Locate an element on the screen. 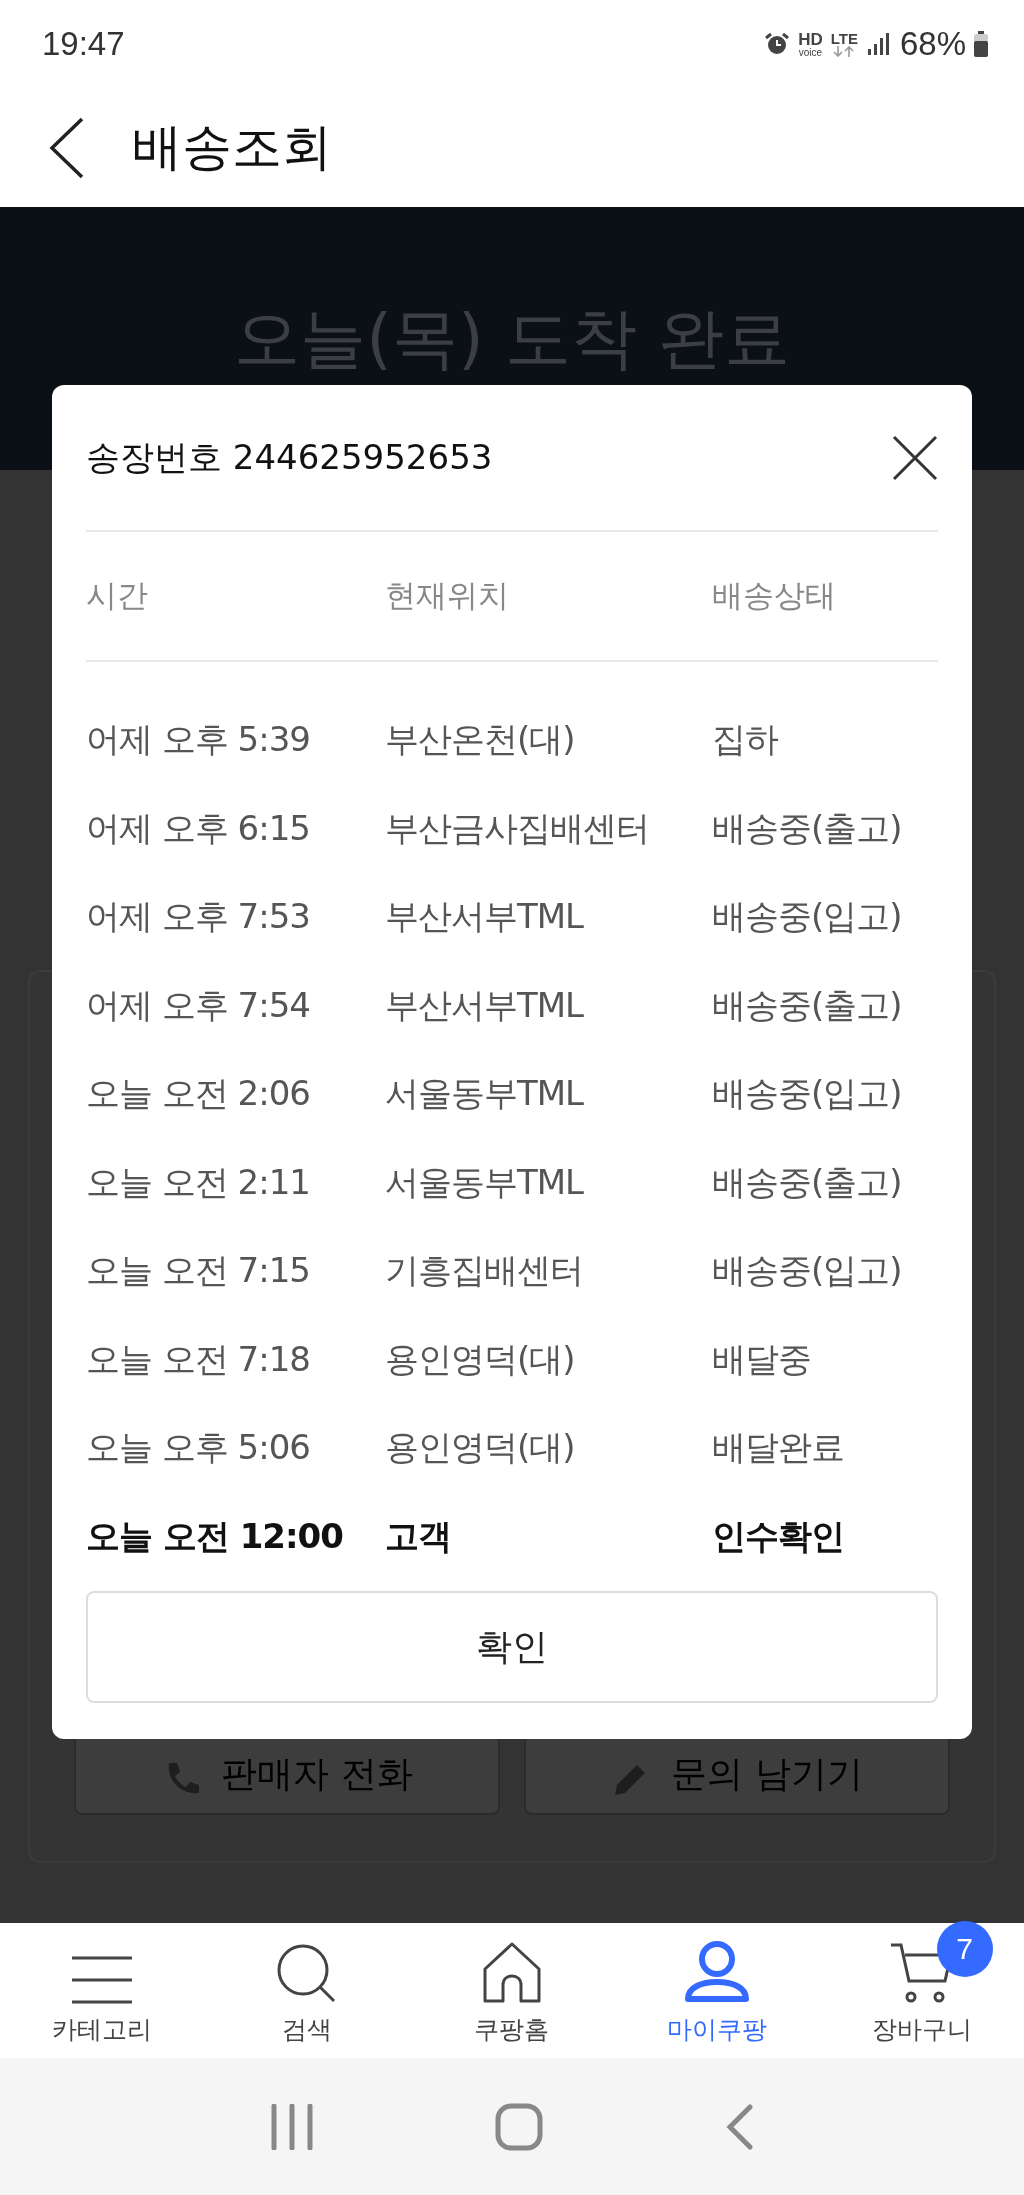 This screenshot has height=2195, width=1024. nav-tab: 검색 is located at coordinates (307, 1990).